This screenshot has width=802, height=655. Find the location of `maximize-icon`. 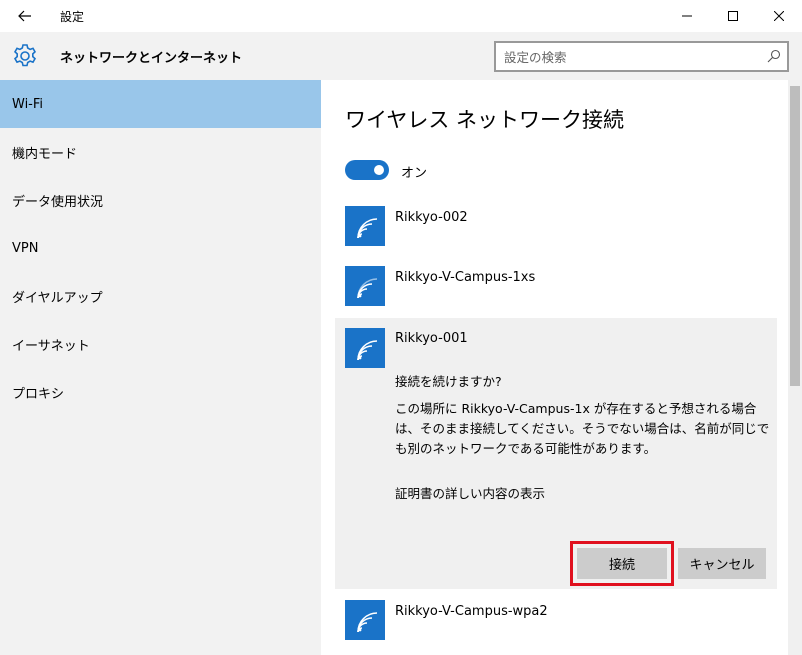

maximize-icon is located at coordinates (733, 16).